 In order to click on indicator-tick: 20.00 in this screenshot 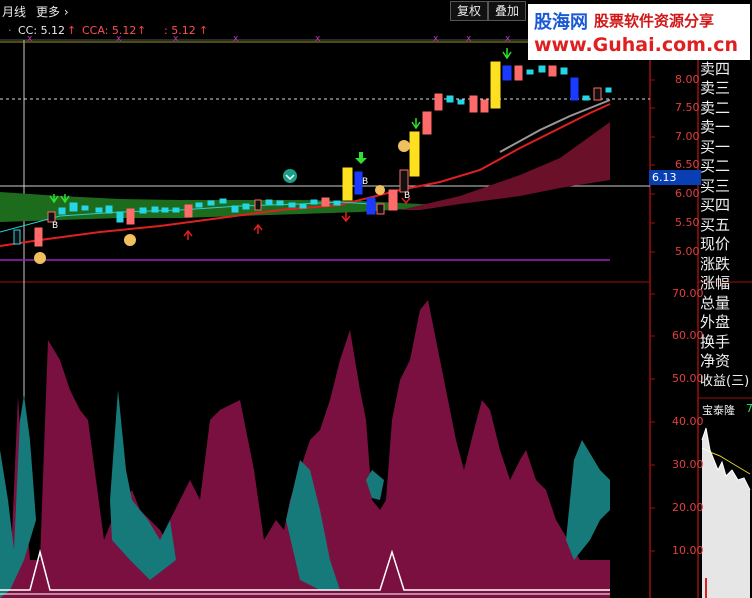, I will do `click(688, 507)`.